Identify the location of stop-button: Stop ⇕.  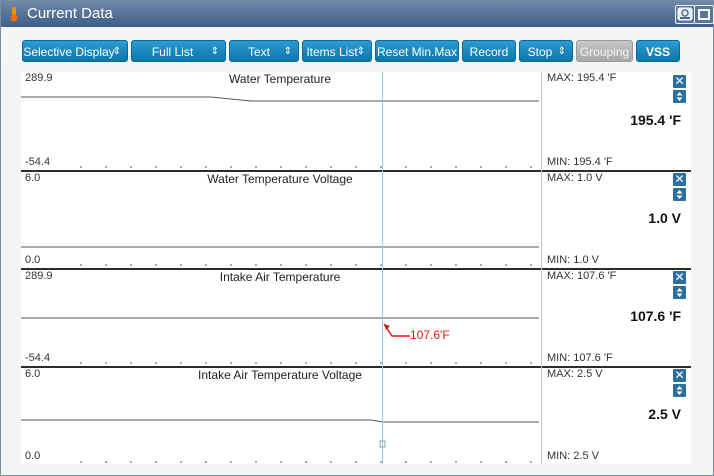
(546, 51).